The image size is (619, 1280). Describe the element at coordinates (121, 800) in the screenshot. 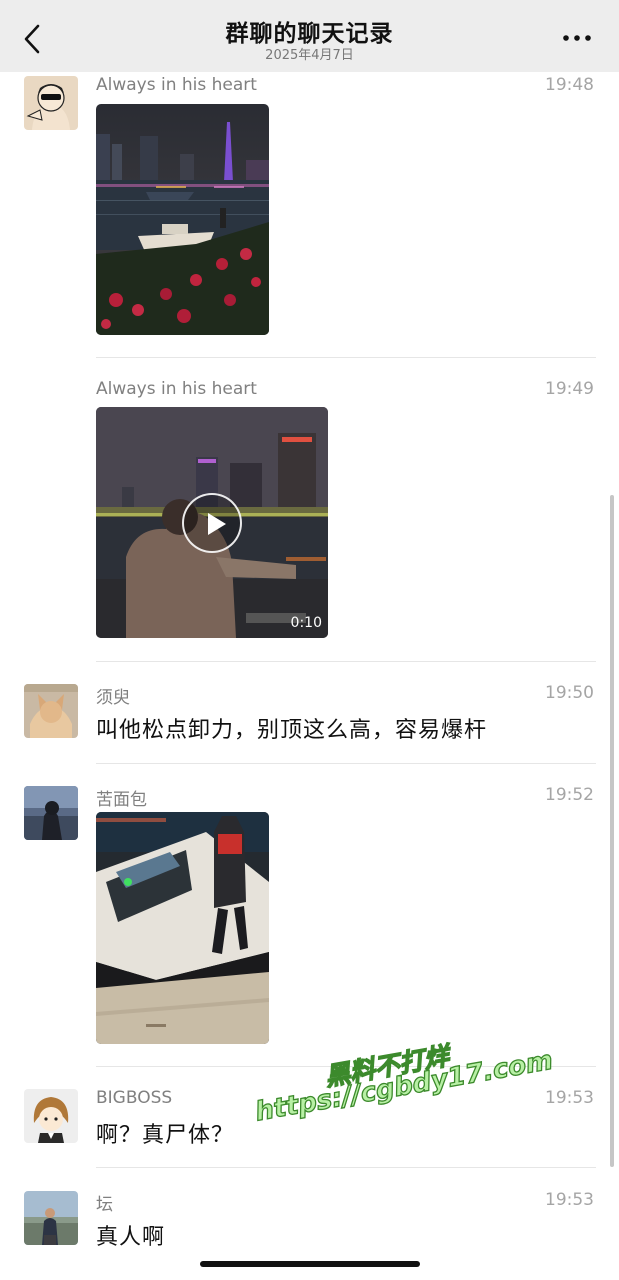

I see `sender-name: 苦面包` at that location.